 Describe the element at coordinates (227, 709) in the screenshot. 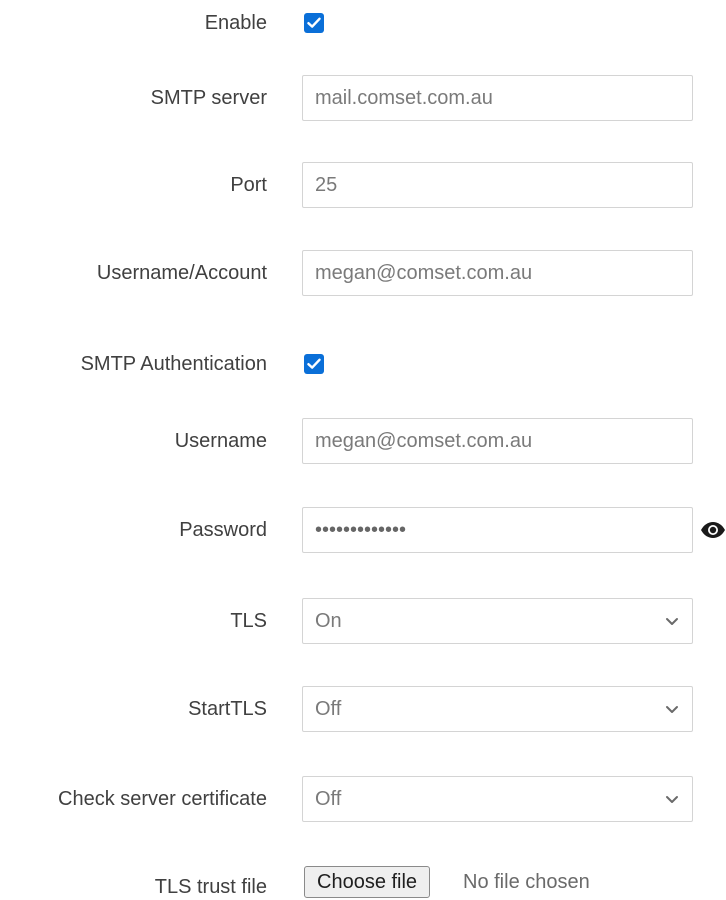

I see `starttls-label: StartTLS` at that location.